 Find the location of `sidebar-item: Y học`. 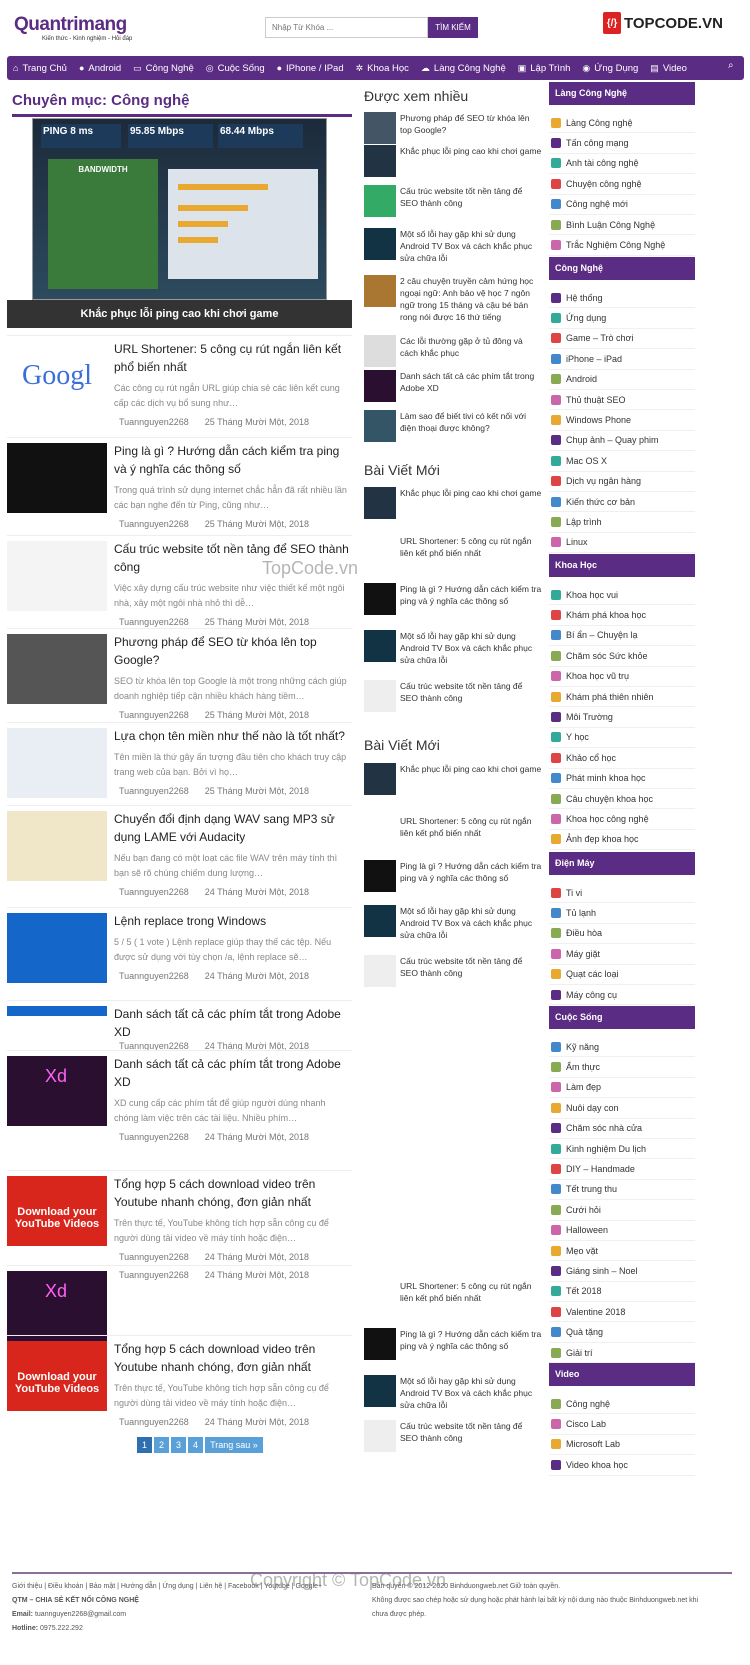

sidebar-item: Y học is located at coordinates (622, 738).